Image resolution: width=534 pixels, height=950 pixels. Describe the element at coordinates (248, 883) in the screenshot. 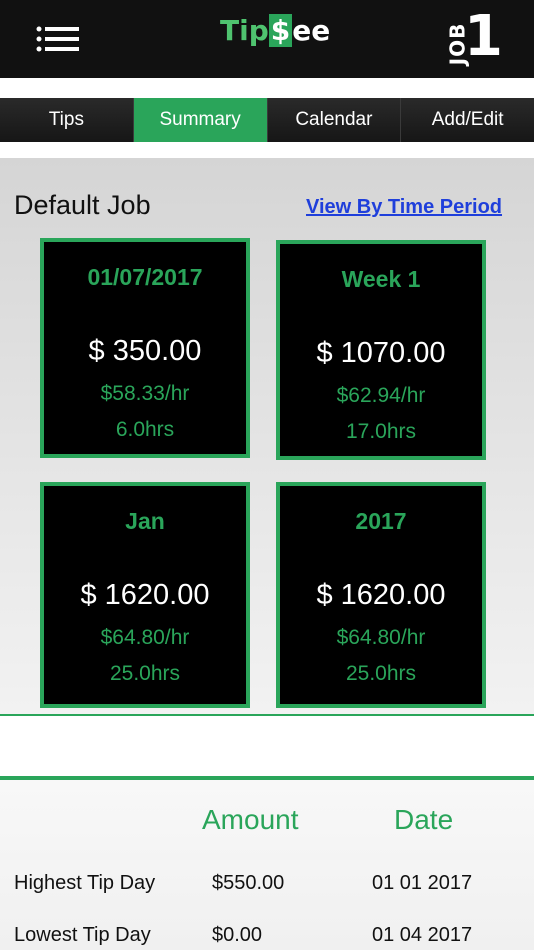

I see `row-amount-highest: $550.00` at that location.